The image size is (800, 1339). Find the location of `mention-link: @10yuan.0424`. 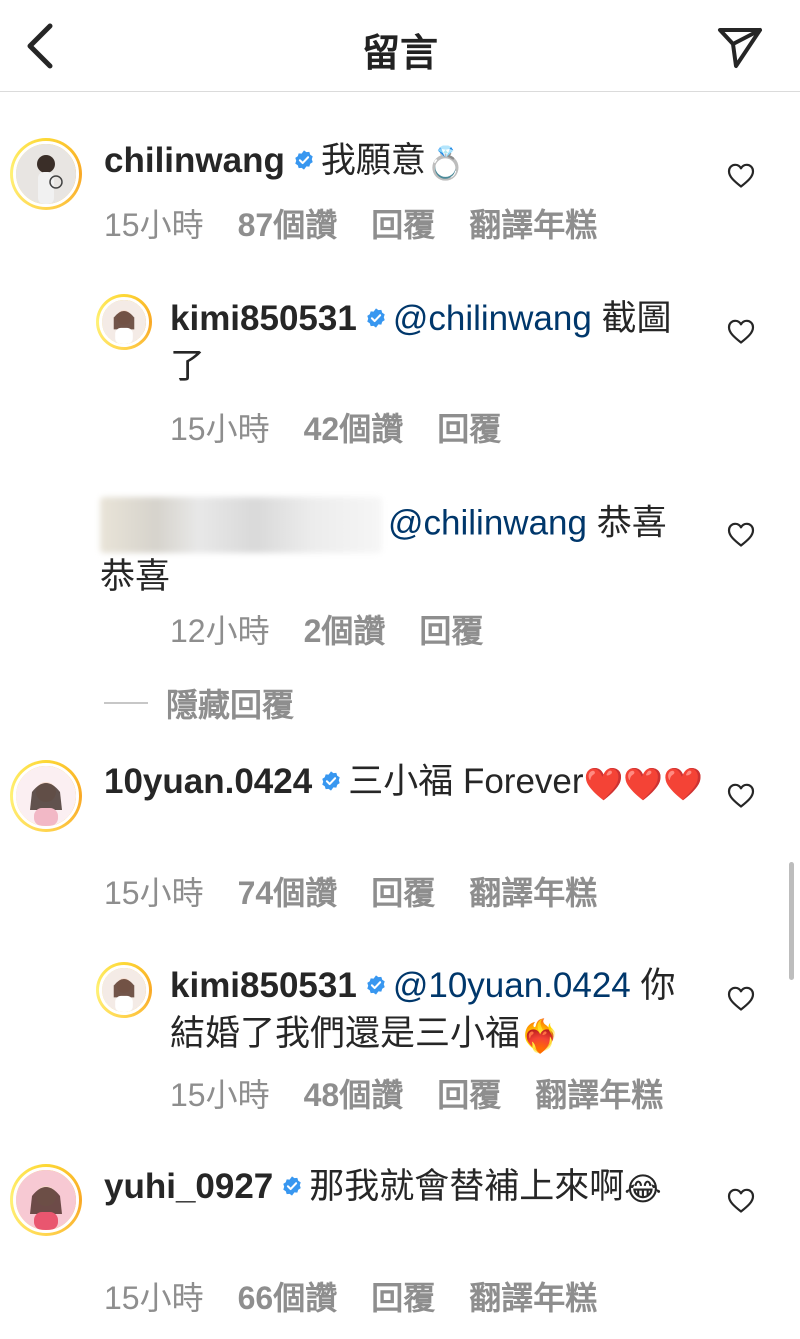

mention-link: @10yuan.0424 is located at coordinates (512, 985).